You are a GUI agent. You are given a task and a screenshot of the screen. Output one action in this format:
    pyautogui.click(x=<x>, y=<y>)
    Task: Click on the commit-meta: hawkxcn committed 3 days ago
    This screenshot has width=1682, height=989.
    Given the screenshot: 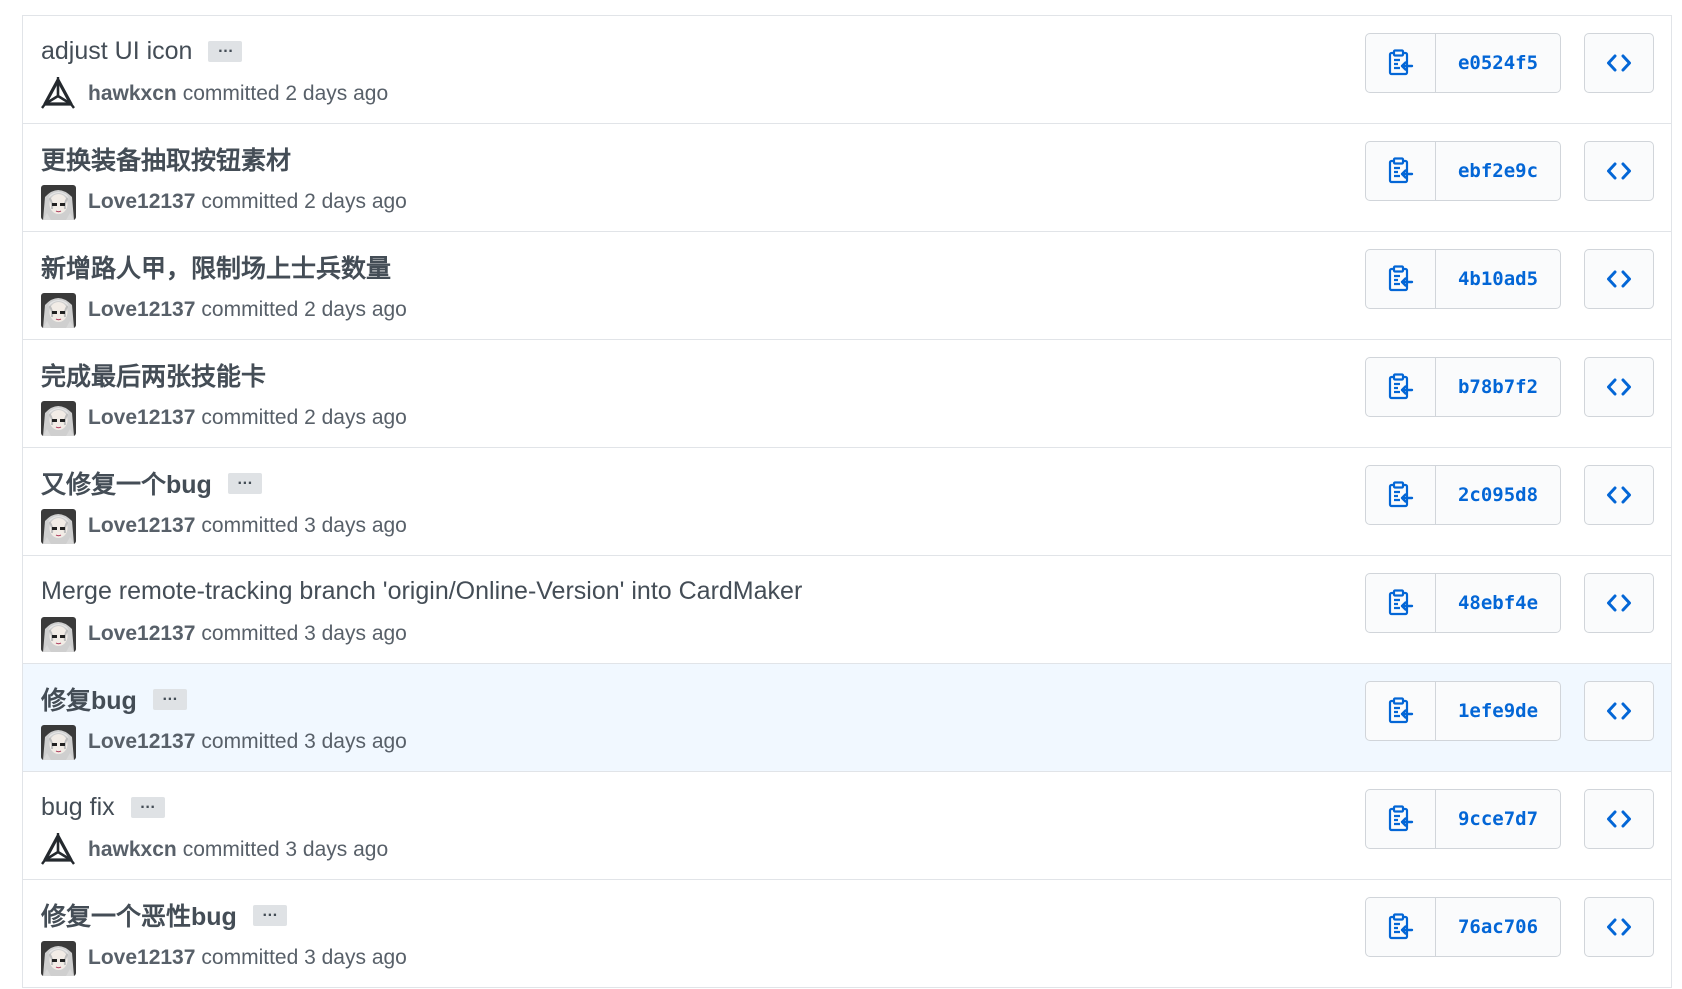 What is the action you would take?
    pyautogui.click(x=214, y=850)
    